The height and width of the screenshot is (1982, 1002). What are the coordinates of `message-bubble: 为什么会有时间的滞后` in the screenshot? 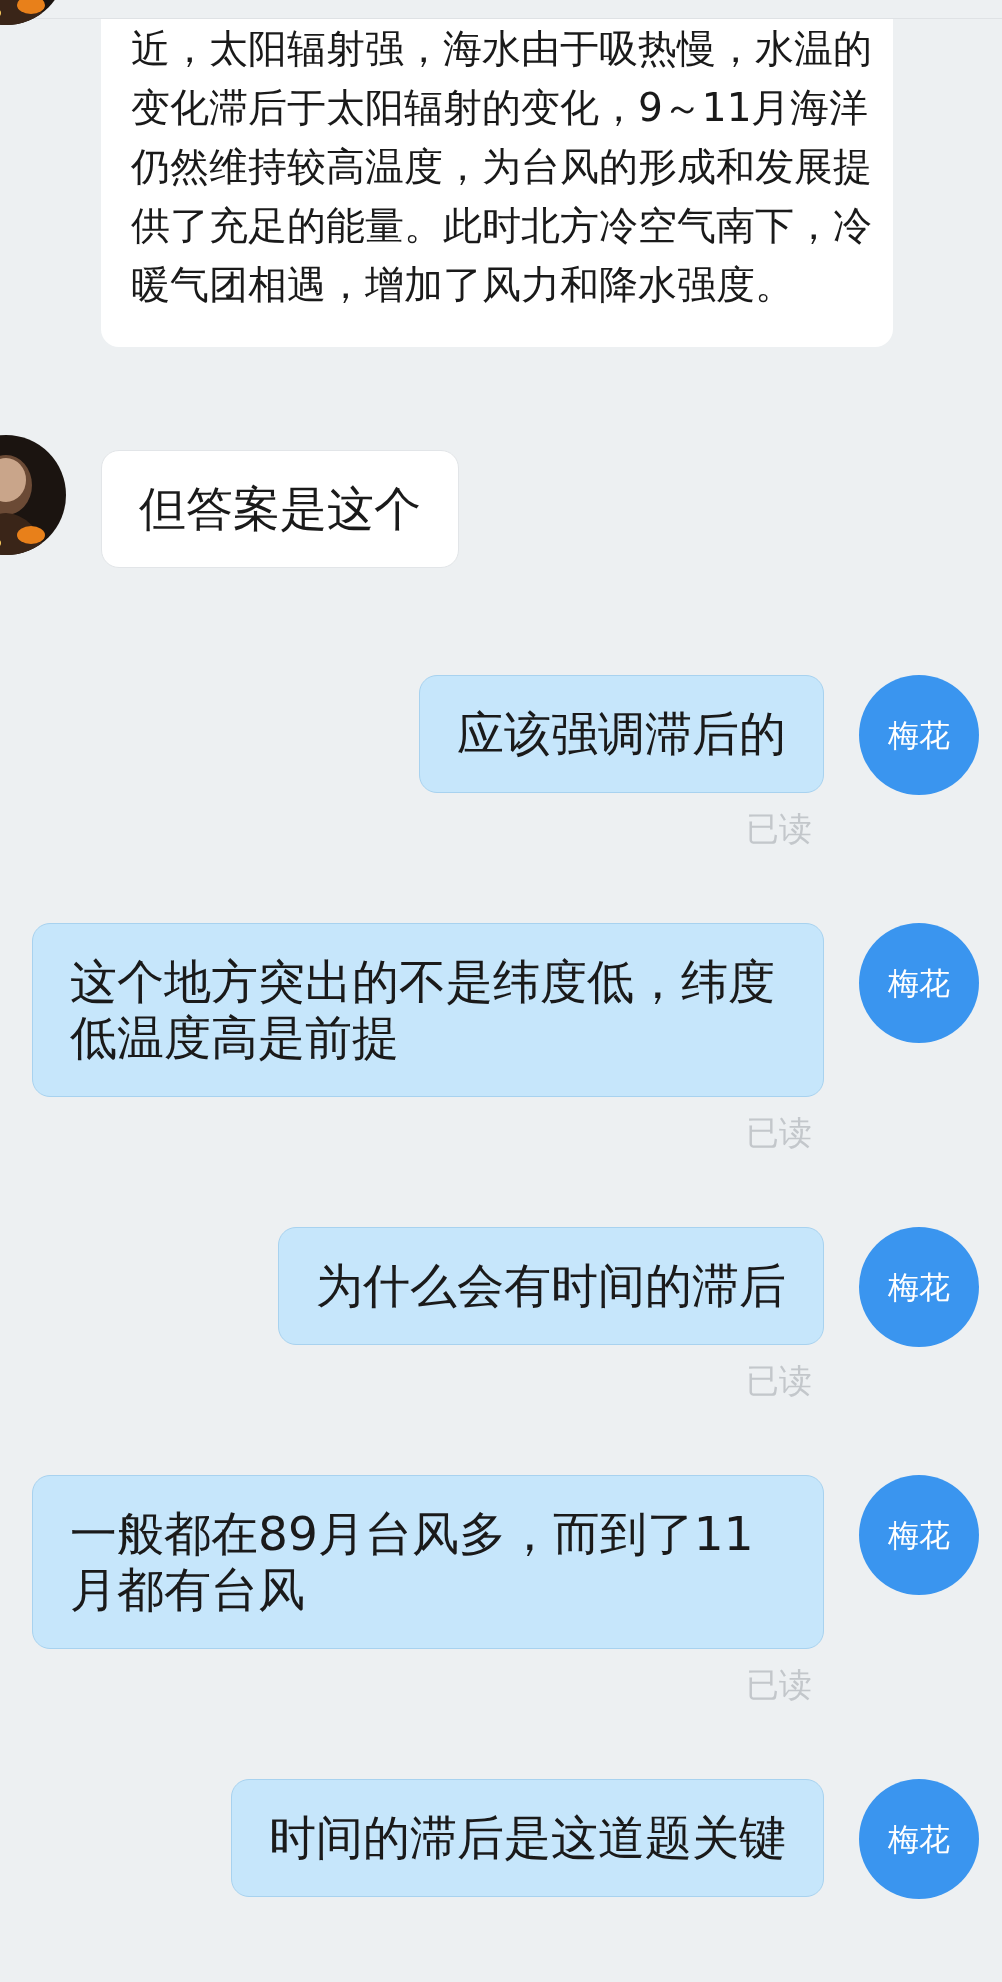 It's located at (551, 1286).